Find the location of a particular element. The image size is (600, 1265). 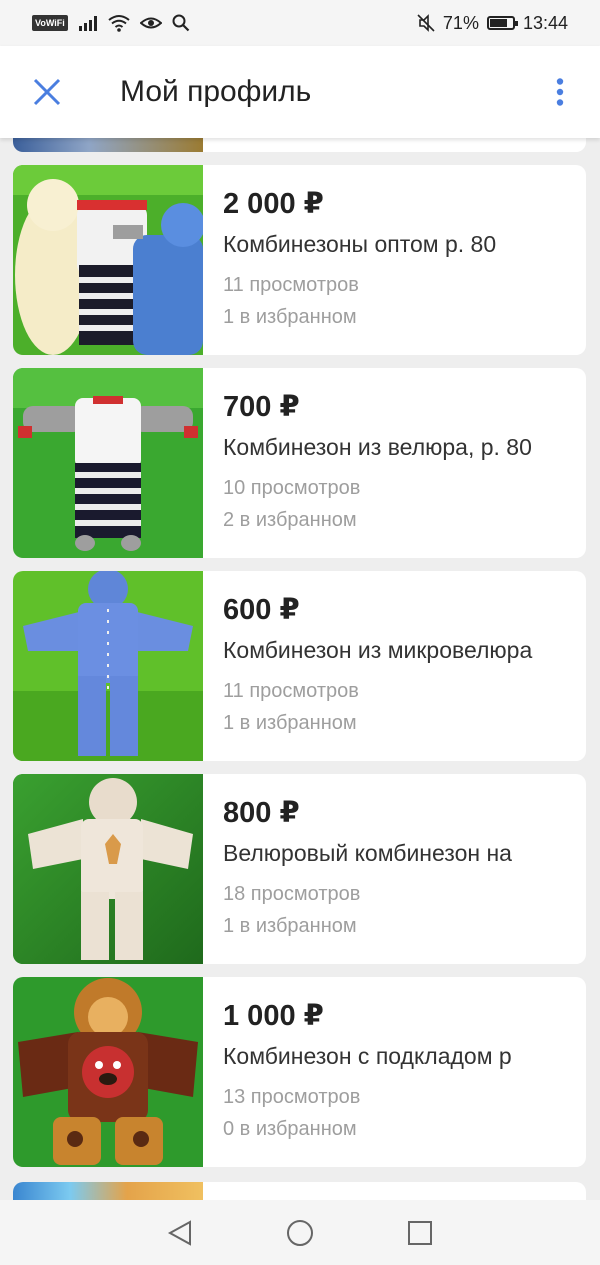

status-bar: VoWiFi 71% 13:44 is located at coordinates (300, 23).